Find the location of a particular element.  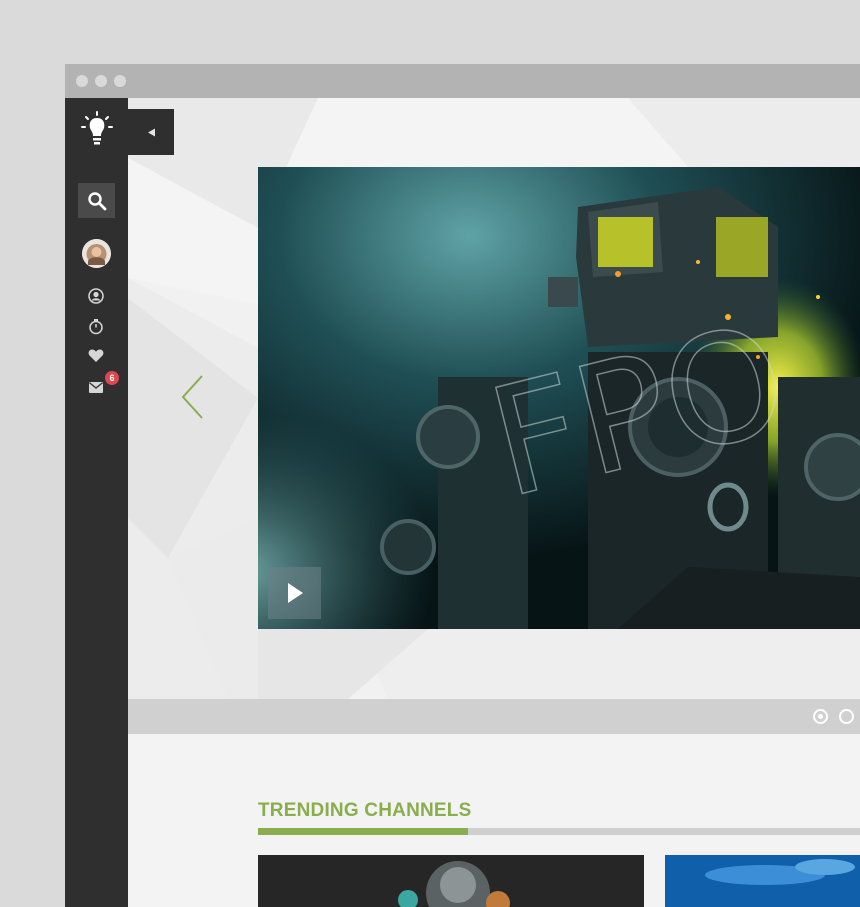

messages-button is located at coordinates (96, 387).